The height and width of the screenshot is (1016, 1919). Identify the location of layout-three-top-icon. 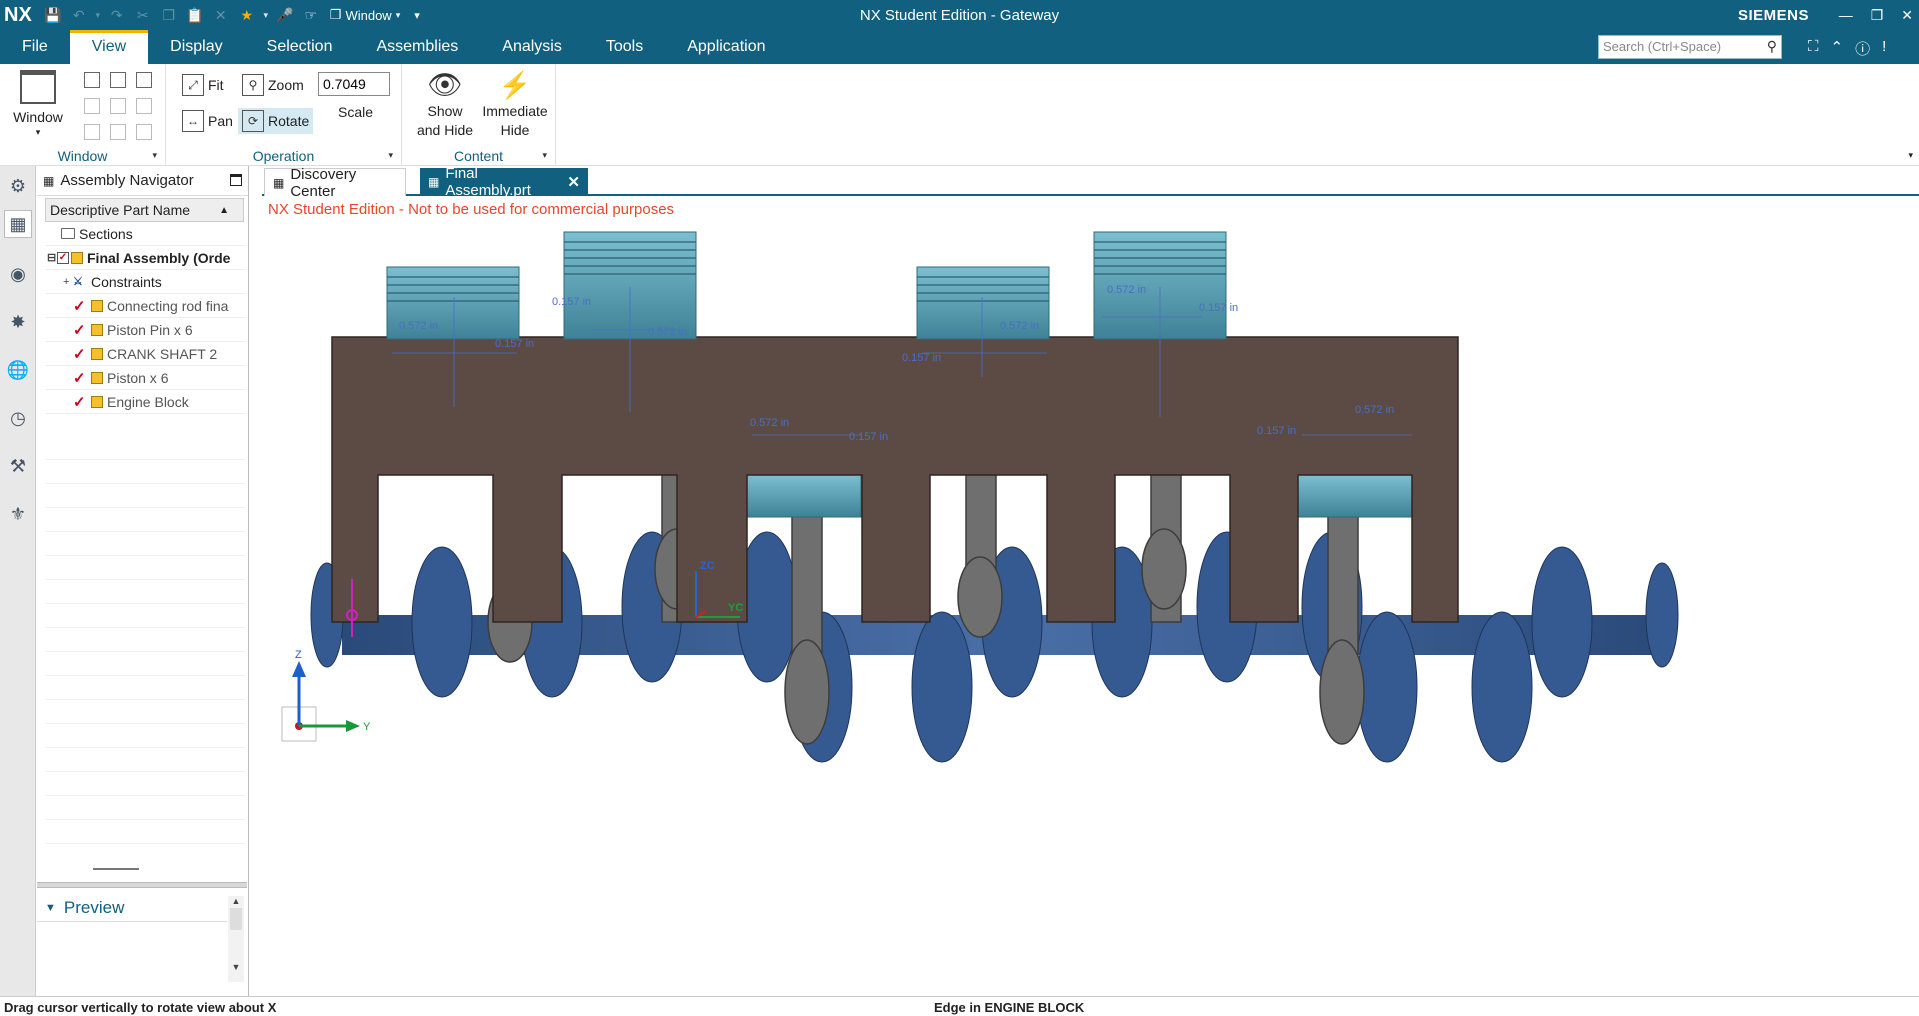
(118, 132).